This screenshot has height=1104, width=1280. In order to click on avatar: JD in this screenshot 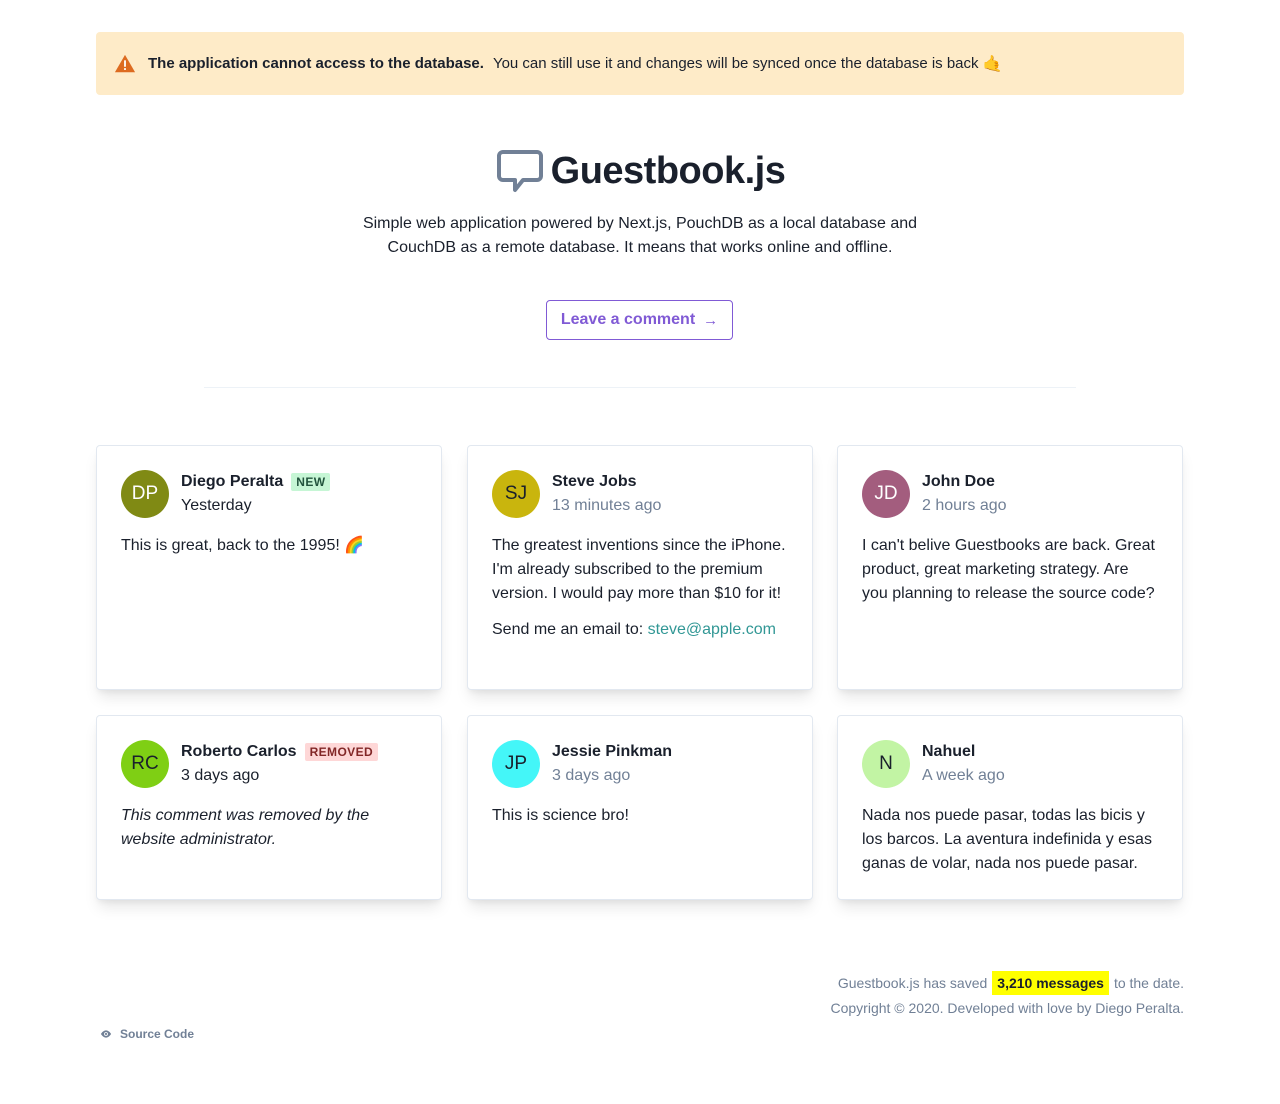, I will do `click(886, 494)`.